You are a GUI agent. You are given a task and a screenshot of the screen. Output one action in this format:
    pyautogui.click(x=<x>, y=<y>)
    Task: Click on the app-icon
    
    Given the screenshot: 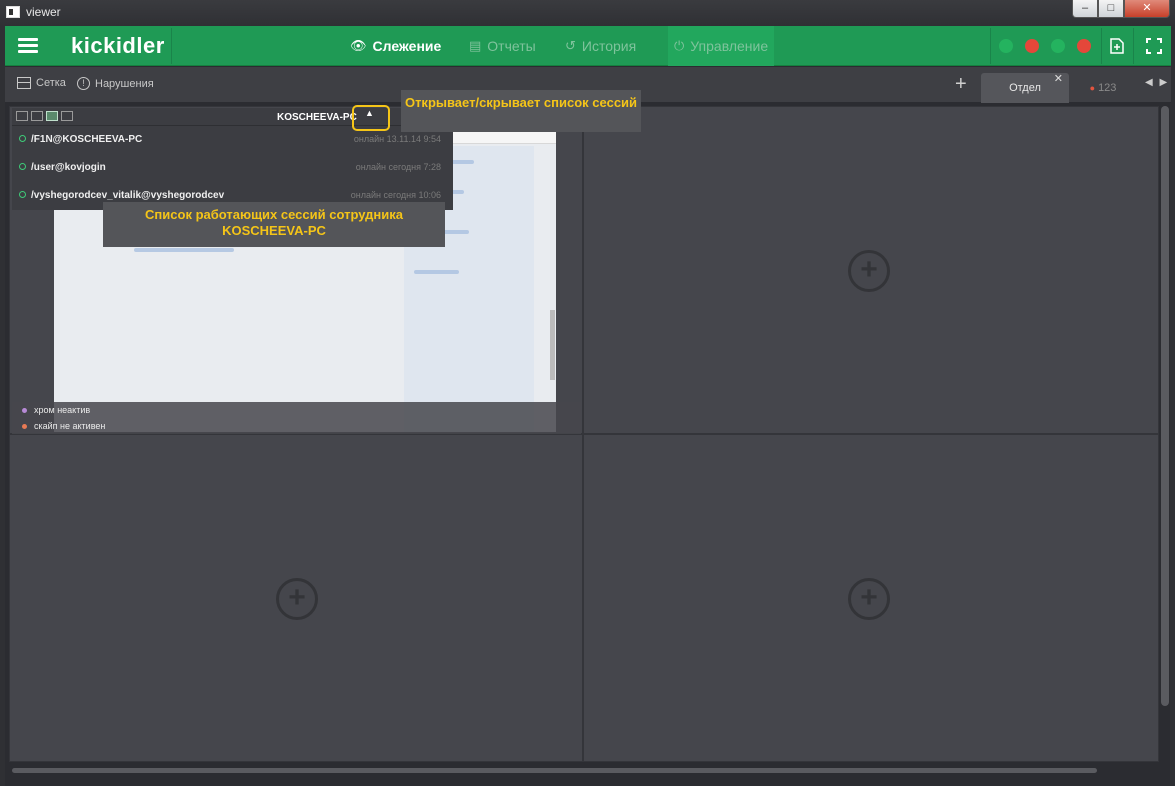 What is the action you would take?
    pyautogui.click(x=13, y=12)
    